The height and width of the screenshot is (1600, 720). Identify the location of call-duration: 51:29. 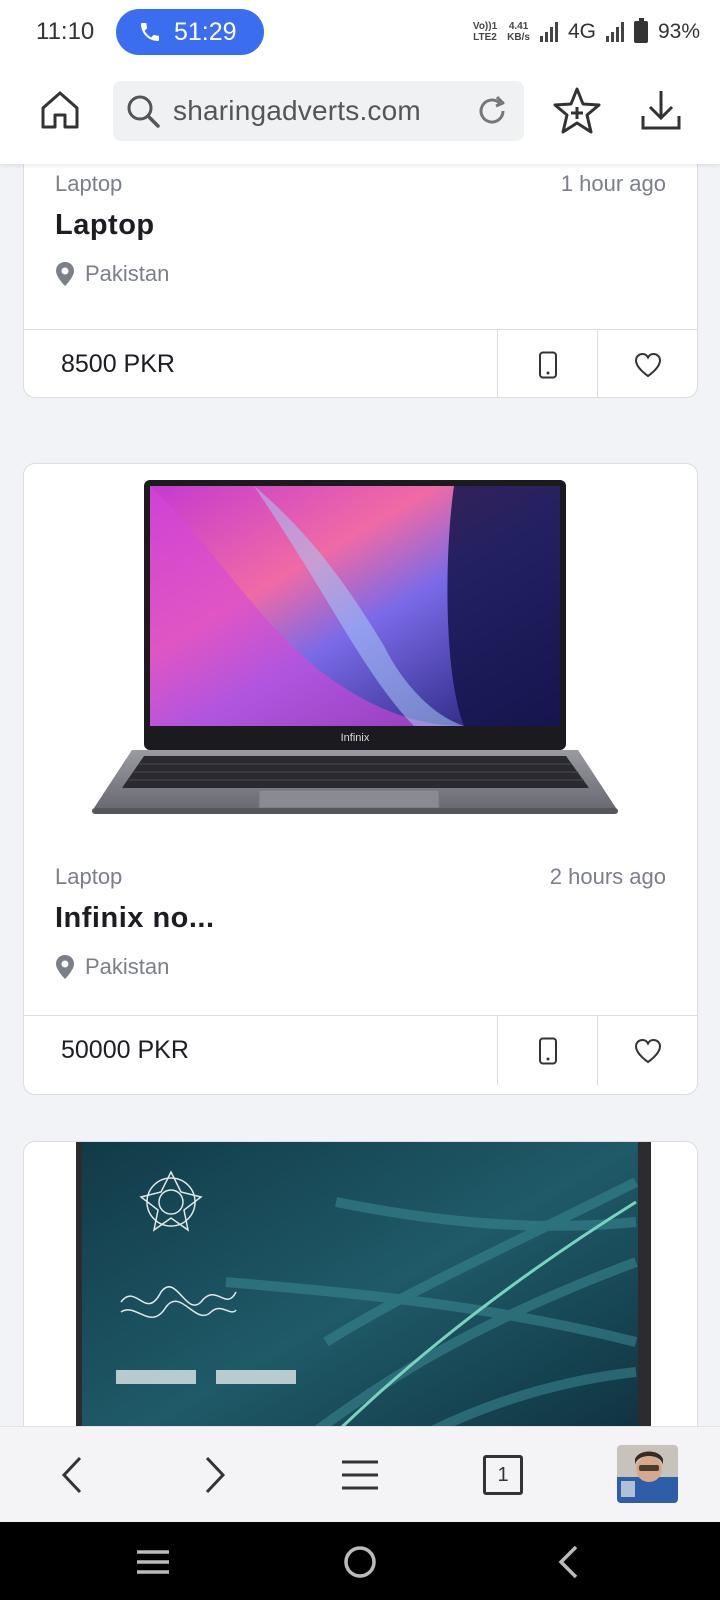
(205, 31).